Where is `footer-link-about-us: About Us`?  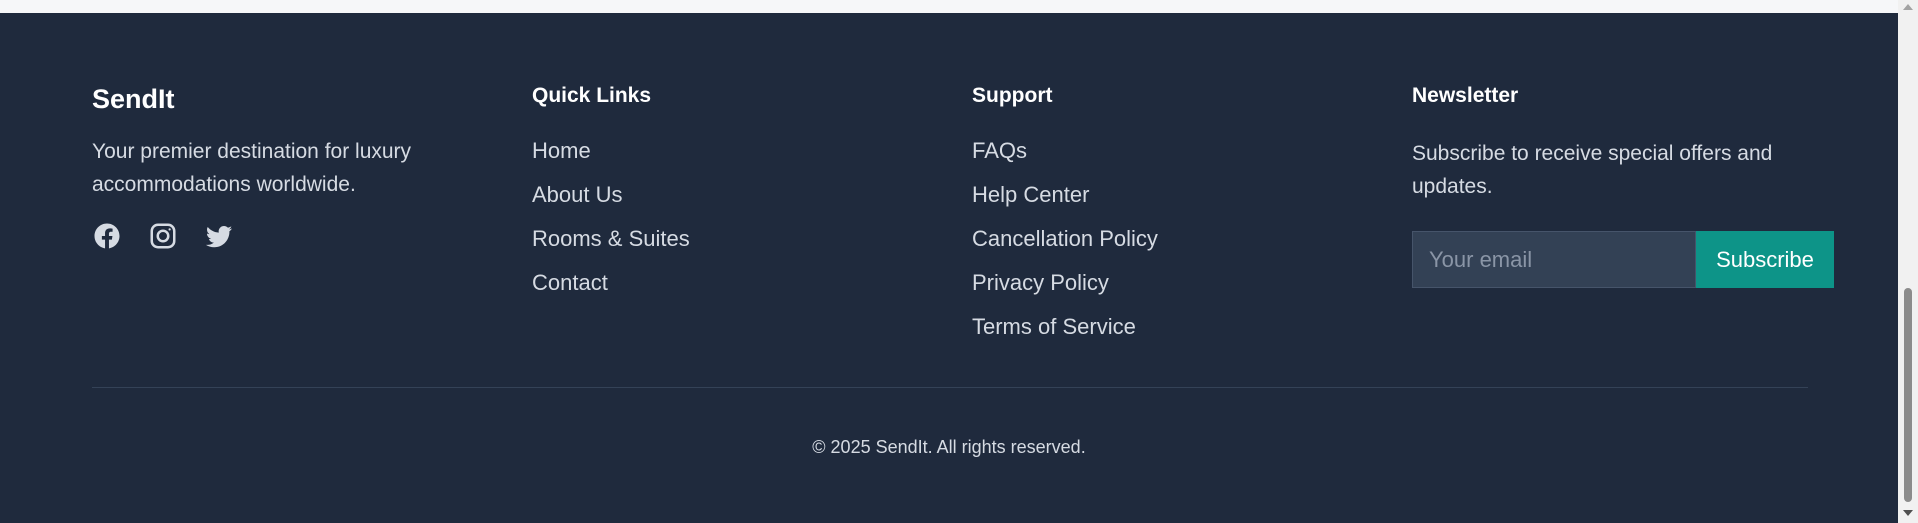 footer-link-about-us: About Us is located at coordinates (577, 194).